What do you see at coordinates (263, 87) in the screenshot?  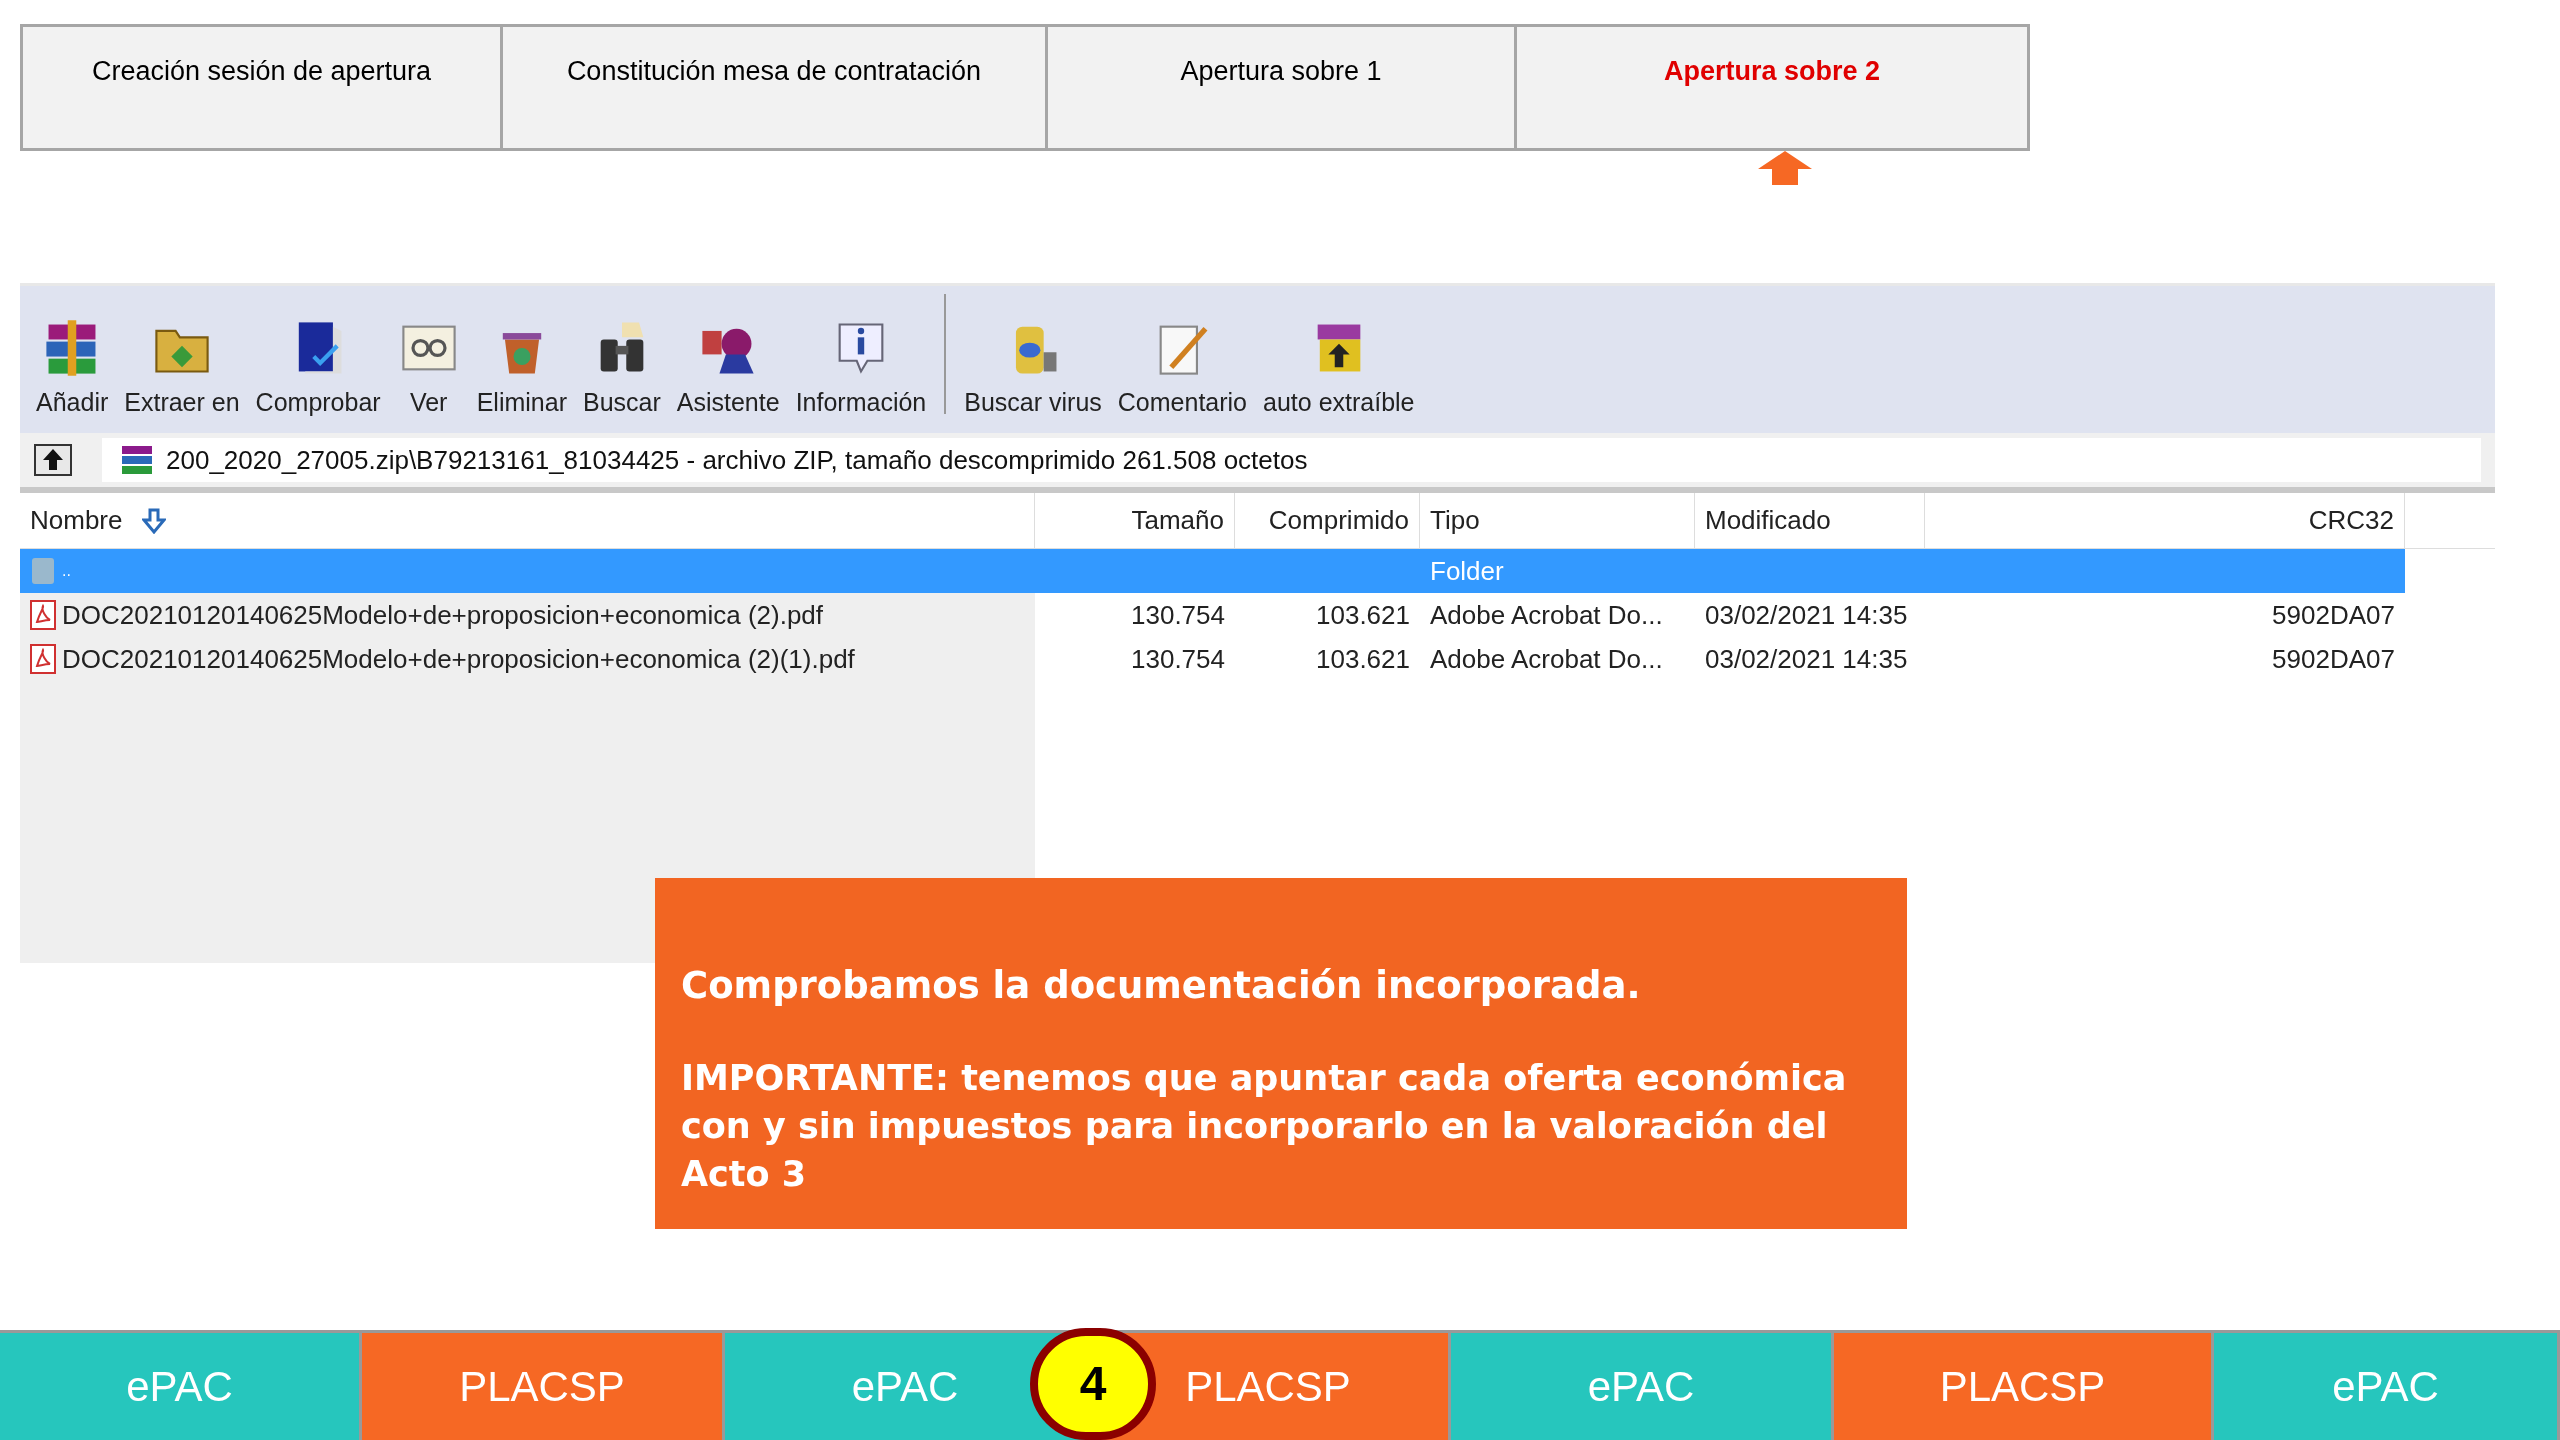 I see `step-tab: Creación sesión de apertura` at bounding box center [263, 87].